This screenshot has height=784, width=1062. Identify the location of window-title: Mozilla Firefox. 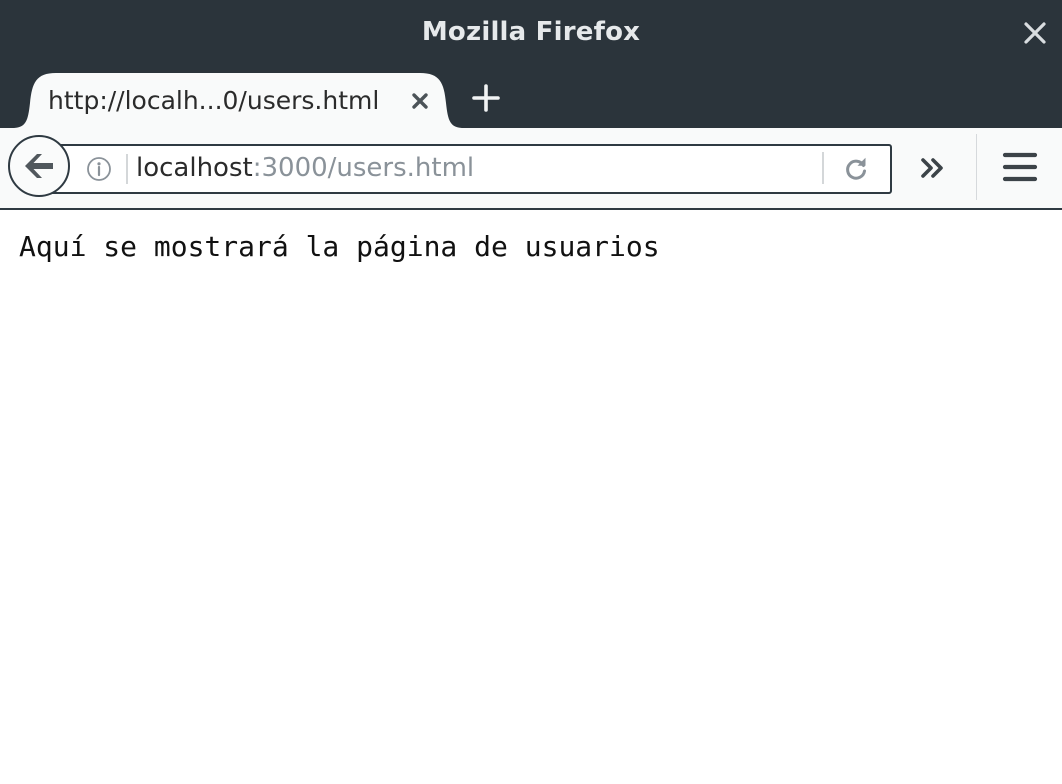
(531, 32).